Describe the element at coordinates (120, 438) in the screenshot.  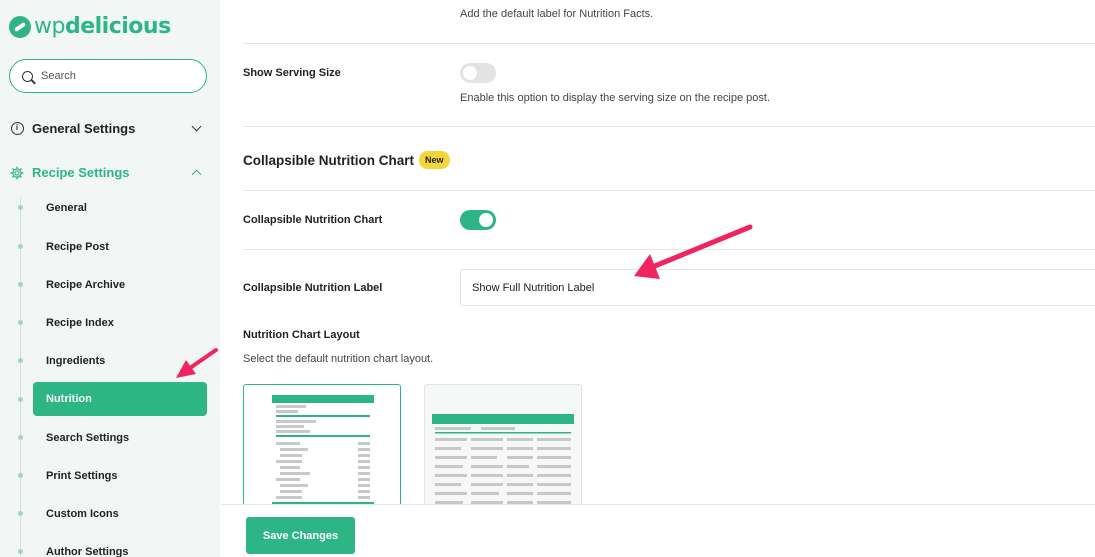
I see `sidebar-item-search-settings: Search Settings` at that location.